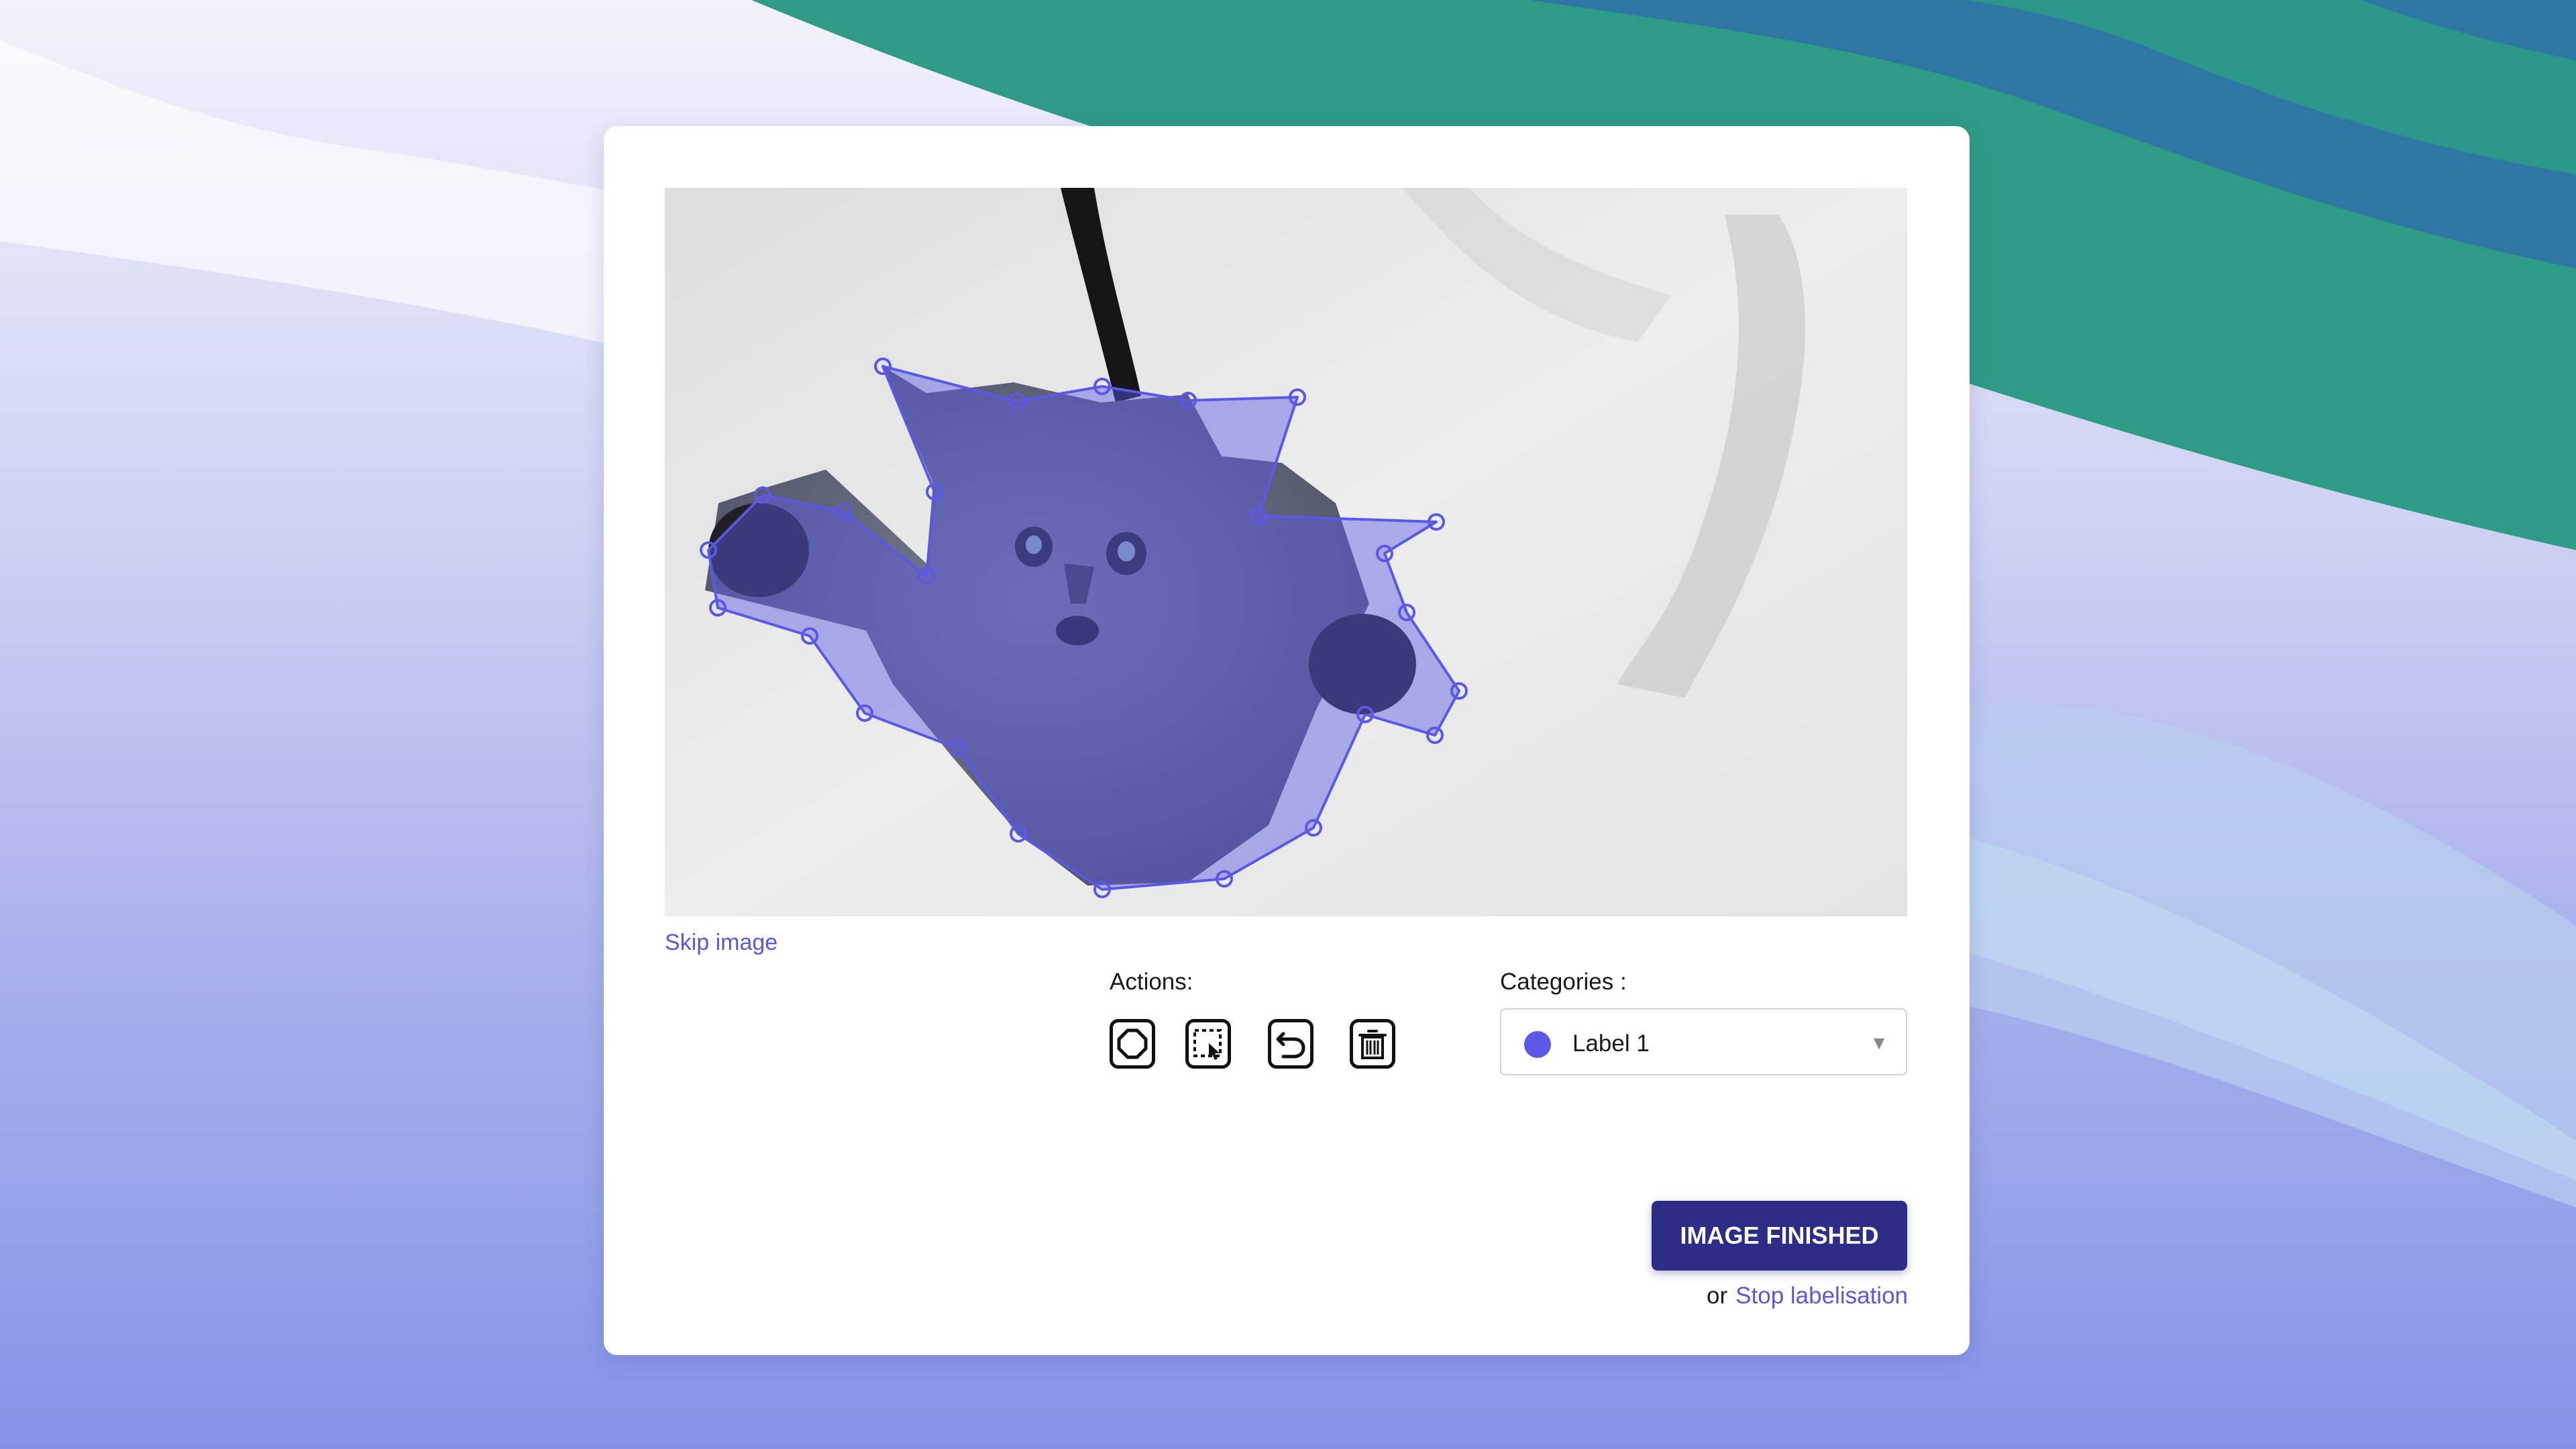  I want to click on polygon-icon, so click(1132, 1043).